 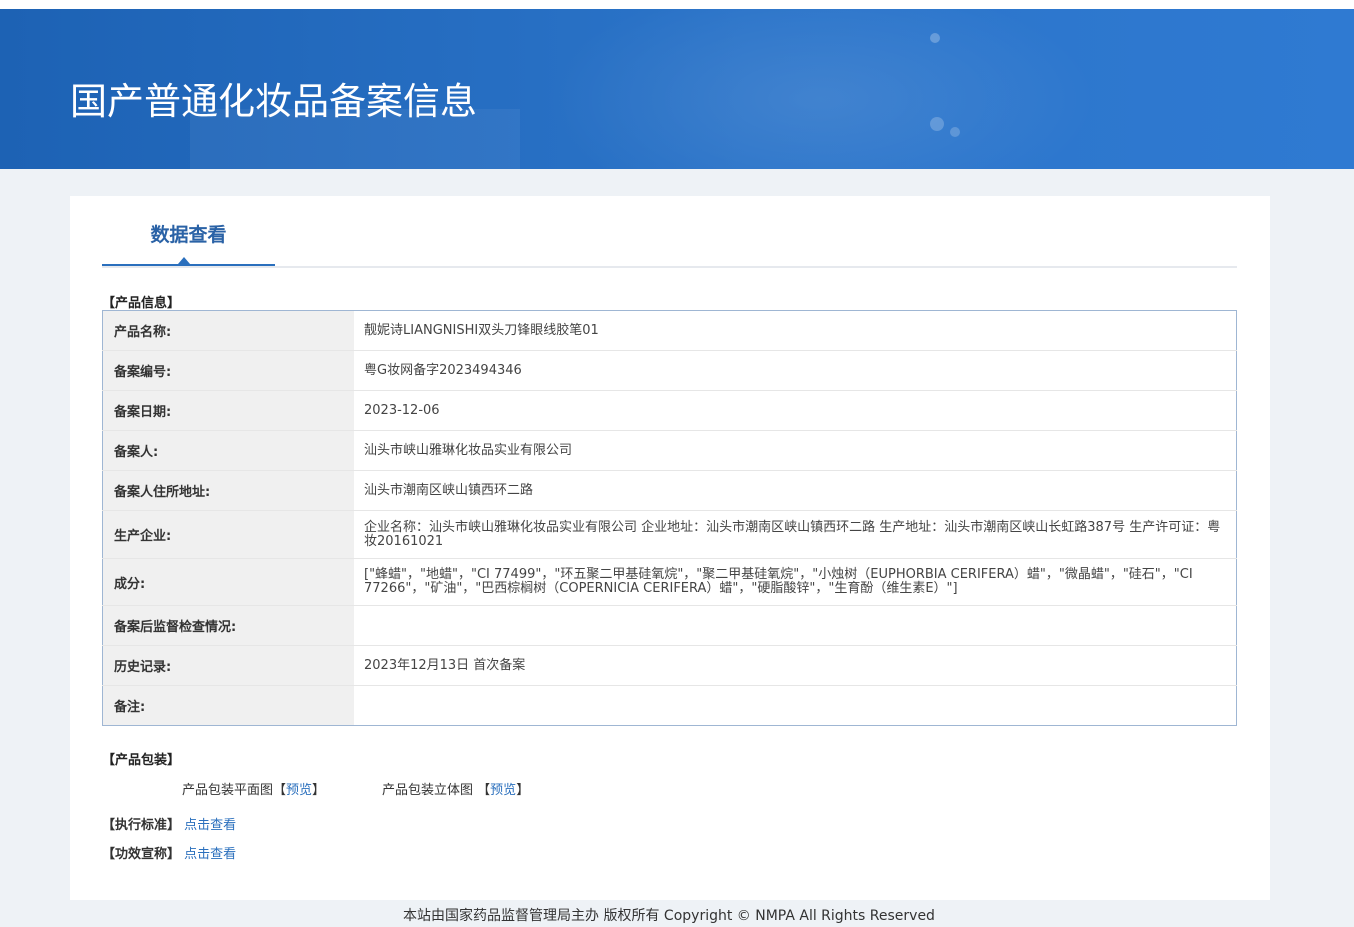 What do you see at coordinates (228, 625) in the screenshot?
I see `row-label: 备案后监督检查情况:` at bounding box center [228, 625].